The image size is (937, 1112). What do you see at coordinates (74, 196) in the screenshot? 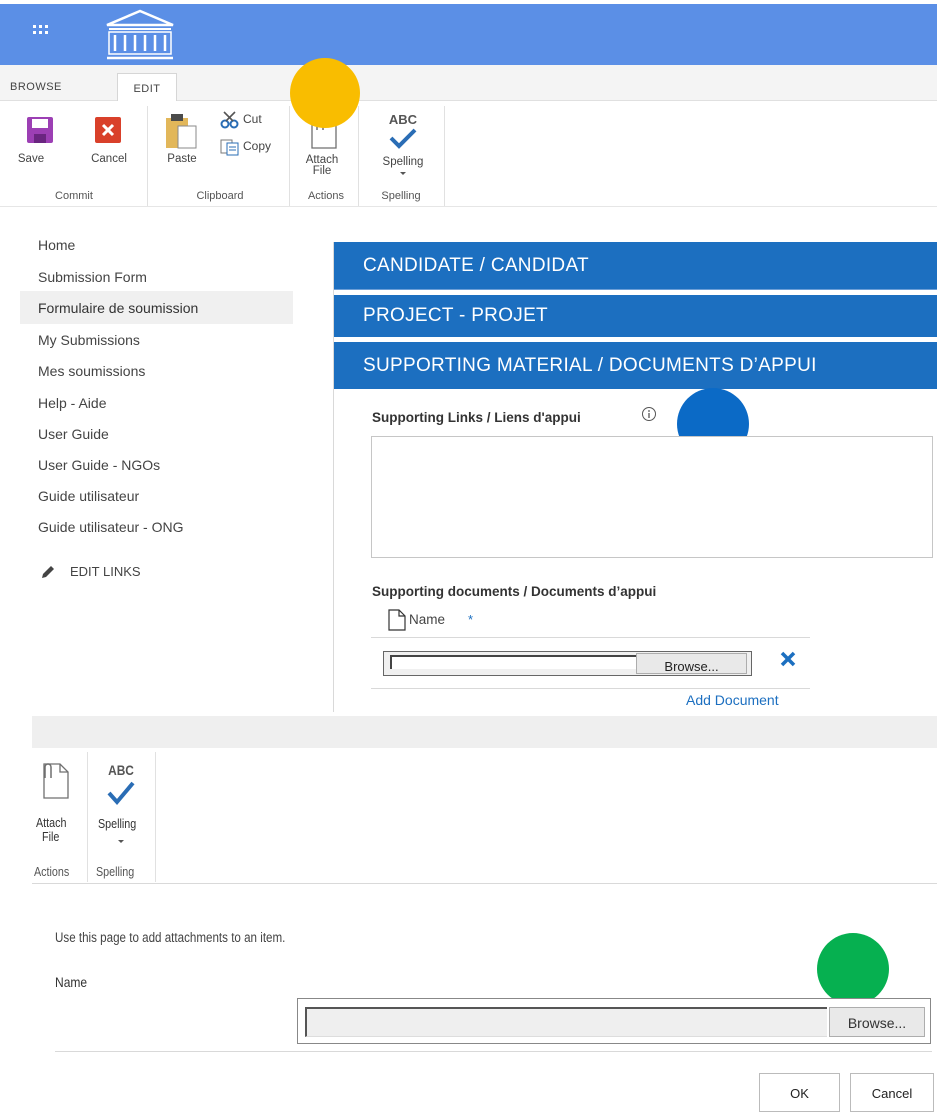
I see `group-commit-label: Commit` at bounding box center [74, 196].